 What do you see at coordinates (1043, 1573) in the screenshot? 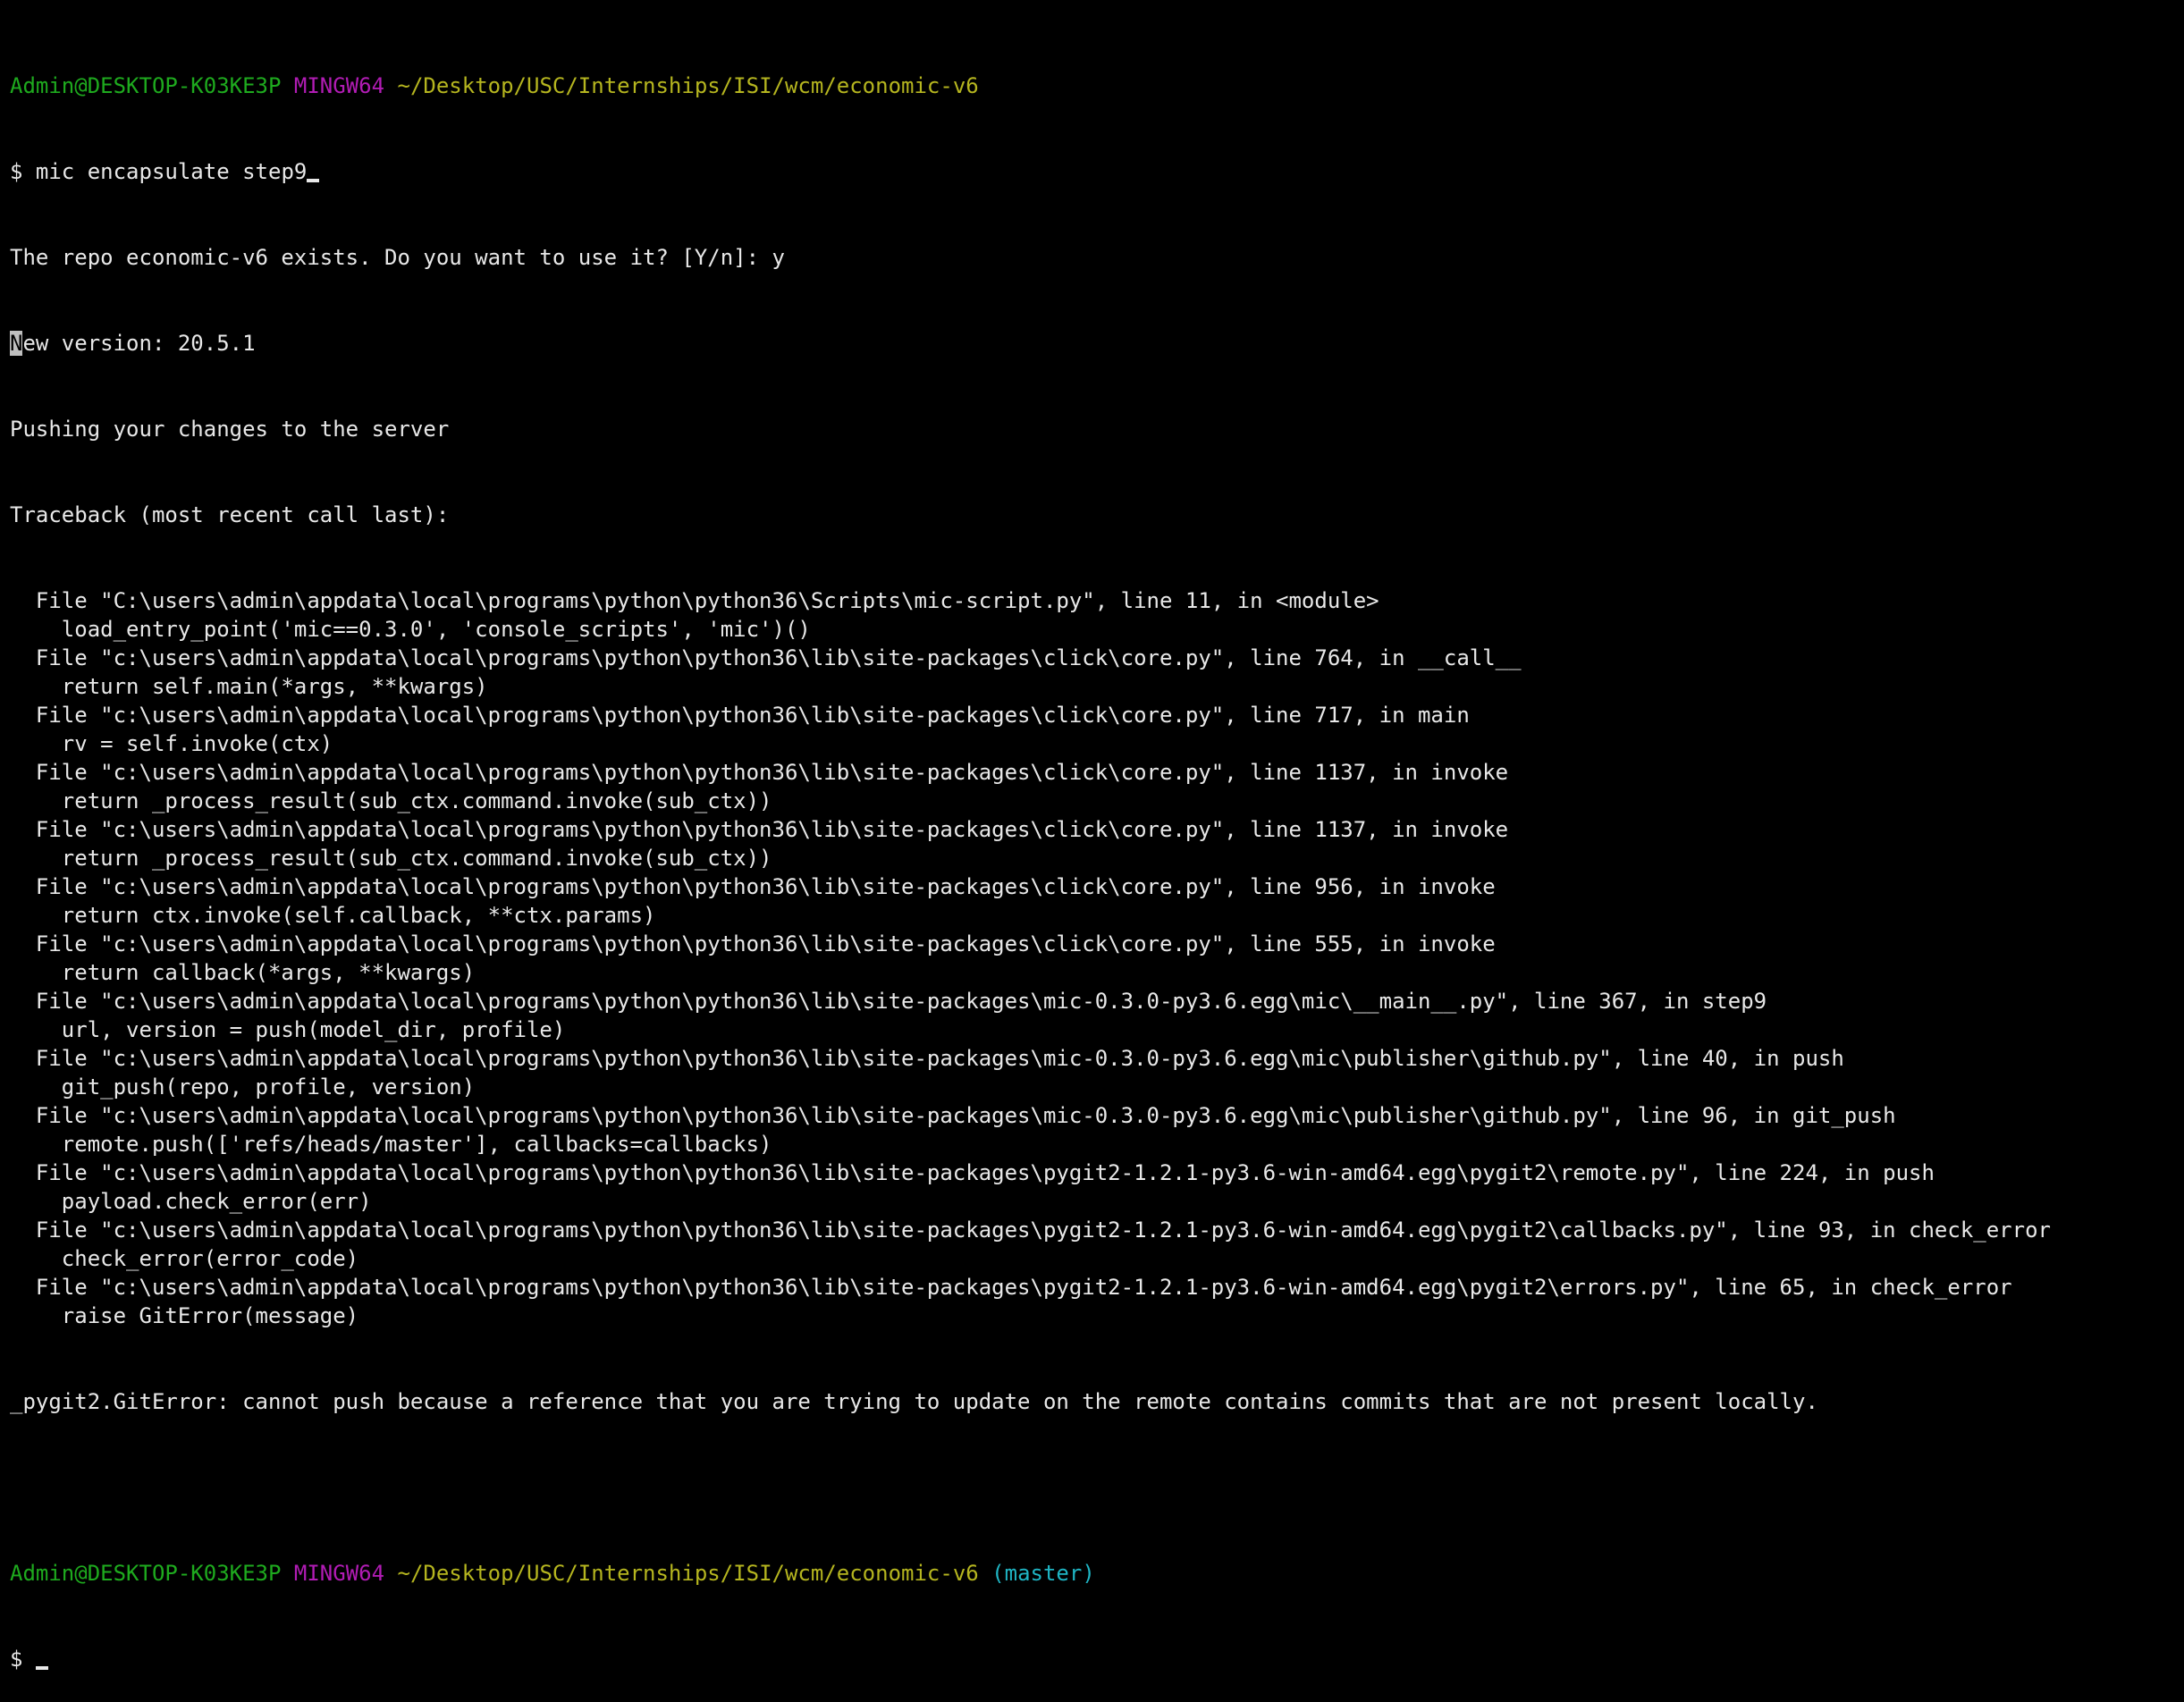
I see `prompt-branch: (master)` at bounding box center [1043, 1573].